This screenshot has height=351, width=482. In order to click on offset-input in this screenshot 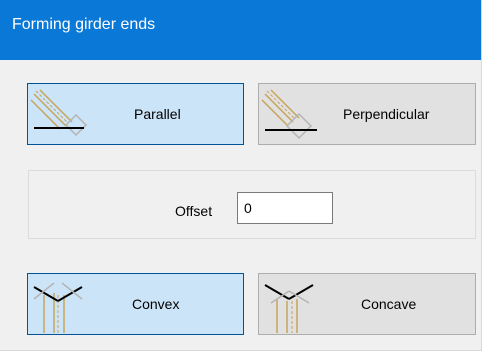, I will do `click(285, 208)`.